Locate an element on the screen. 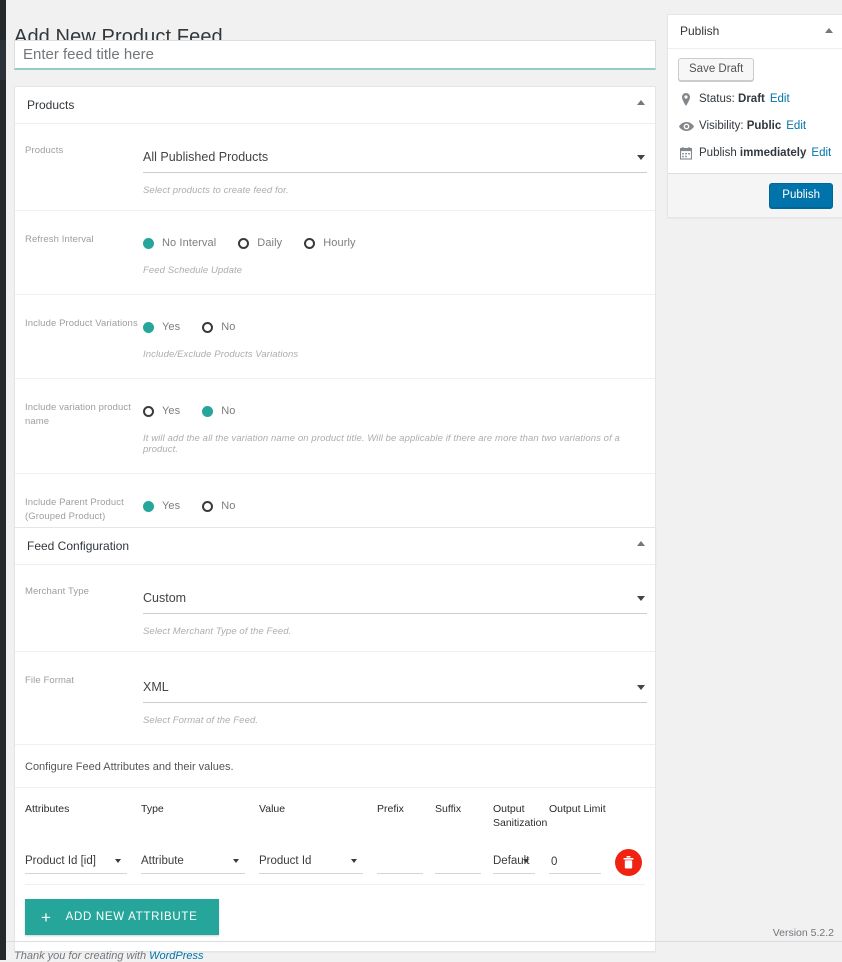 Image resolution: width=842 pixels, height=962 pixels. feed-title-input is located at coordinates (335, 55).